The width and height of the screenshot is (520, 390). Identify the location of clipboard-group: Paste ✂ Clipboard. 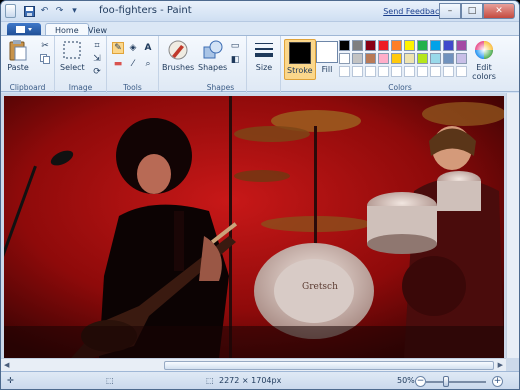
(28, 64).